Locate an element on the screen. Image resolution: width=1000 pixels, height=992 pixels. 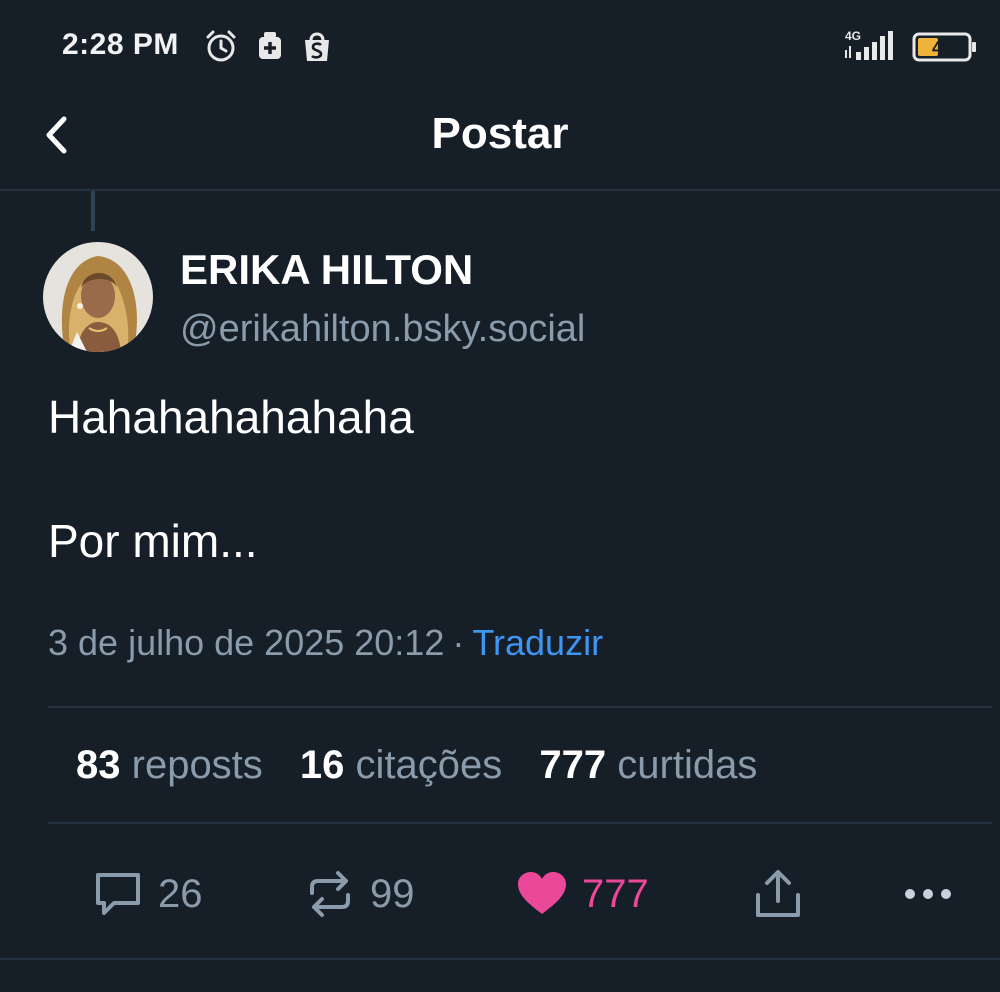
thread-connector-line is located at coordinates (93, 211).